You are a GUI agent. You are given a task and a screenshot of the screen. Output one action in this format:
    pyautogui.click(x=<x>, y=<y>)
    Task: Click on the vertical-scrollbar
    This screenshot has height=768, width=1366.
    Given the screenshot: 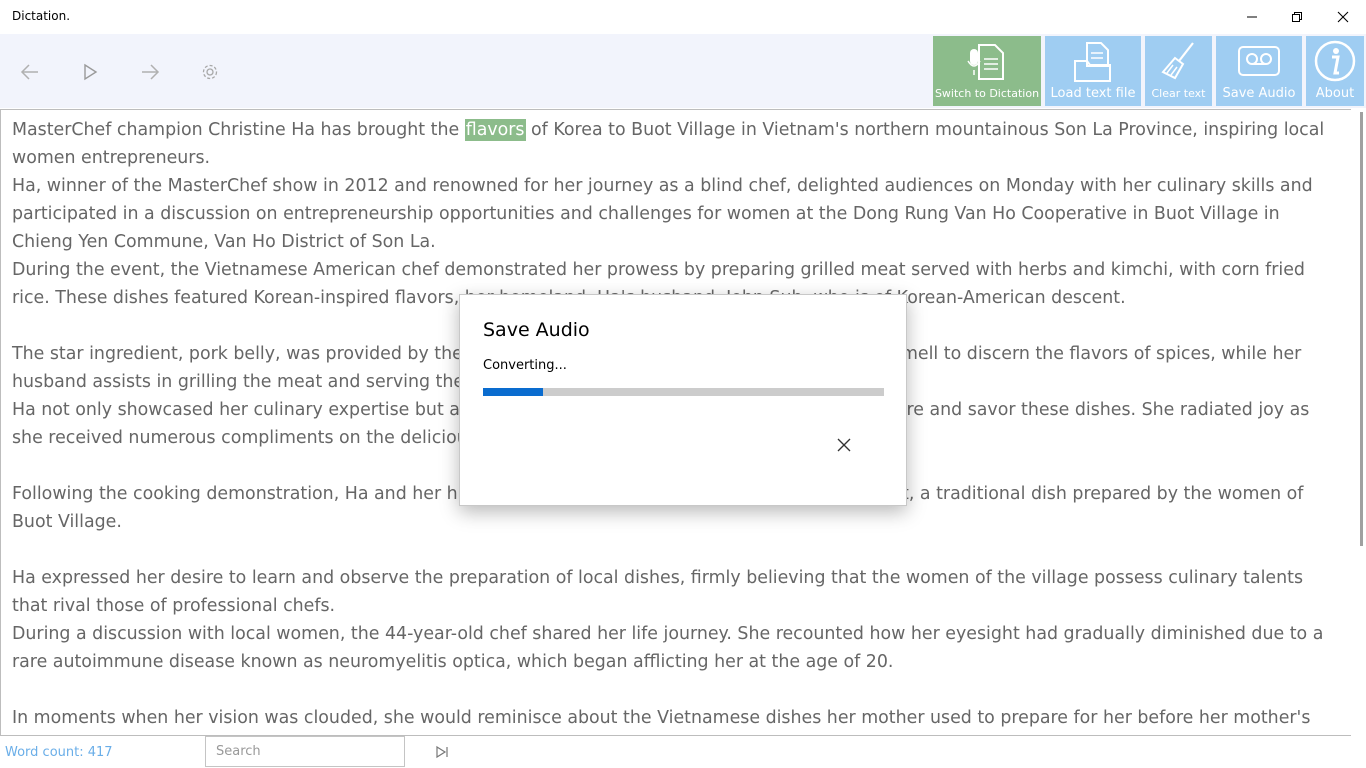 What is the action you would take?
    pyautogui.click(x=1361, y=329)
    